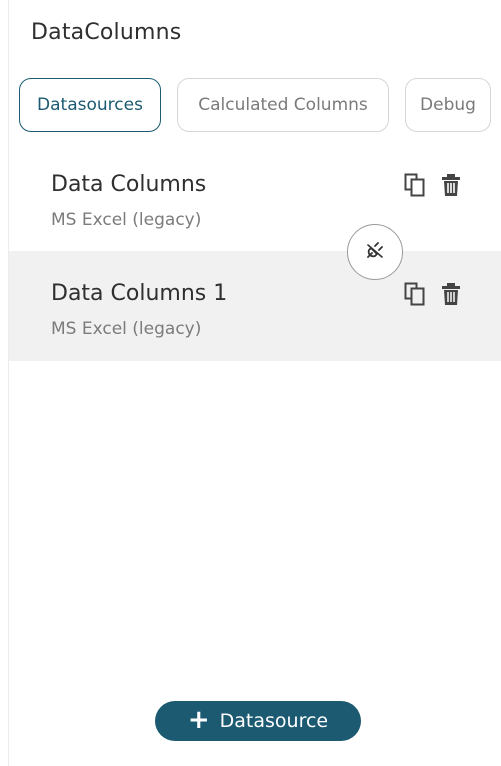  What do you see at coordinates (129, 184) in the screenshot?
I see `datasource-name: Data Columns` at bounding box center [129, 184].